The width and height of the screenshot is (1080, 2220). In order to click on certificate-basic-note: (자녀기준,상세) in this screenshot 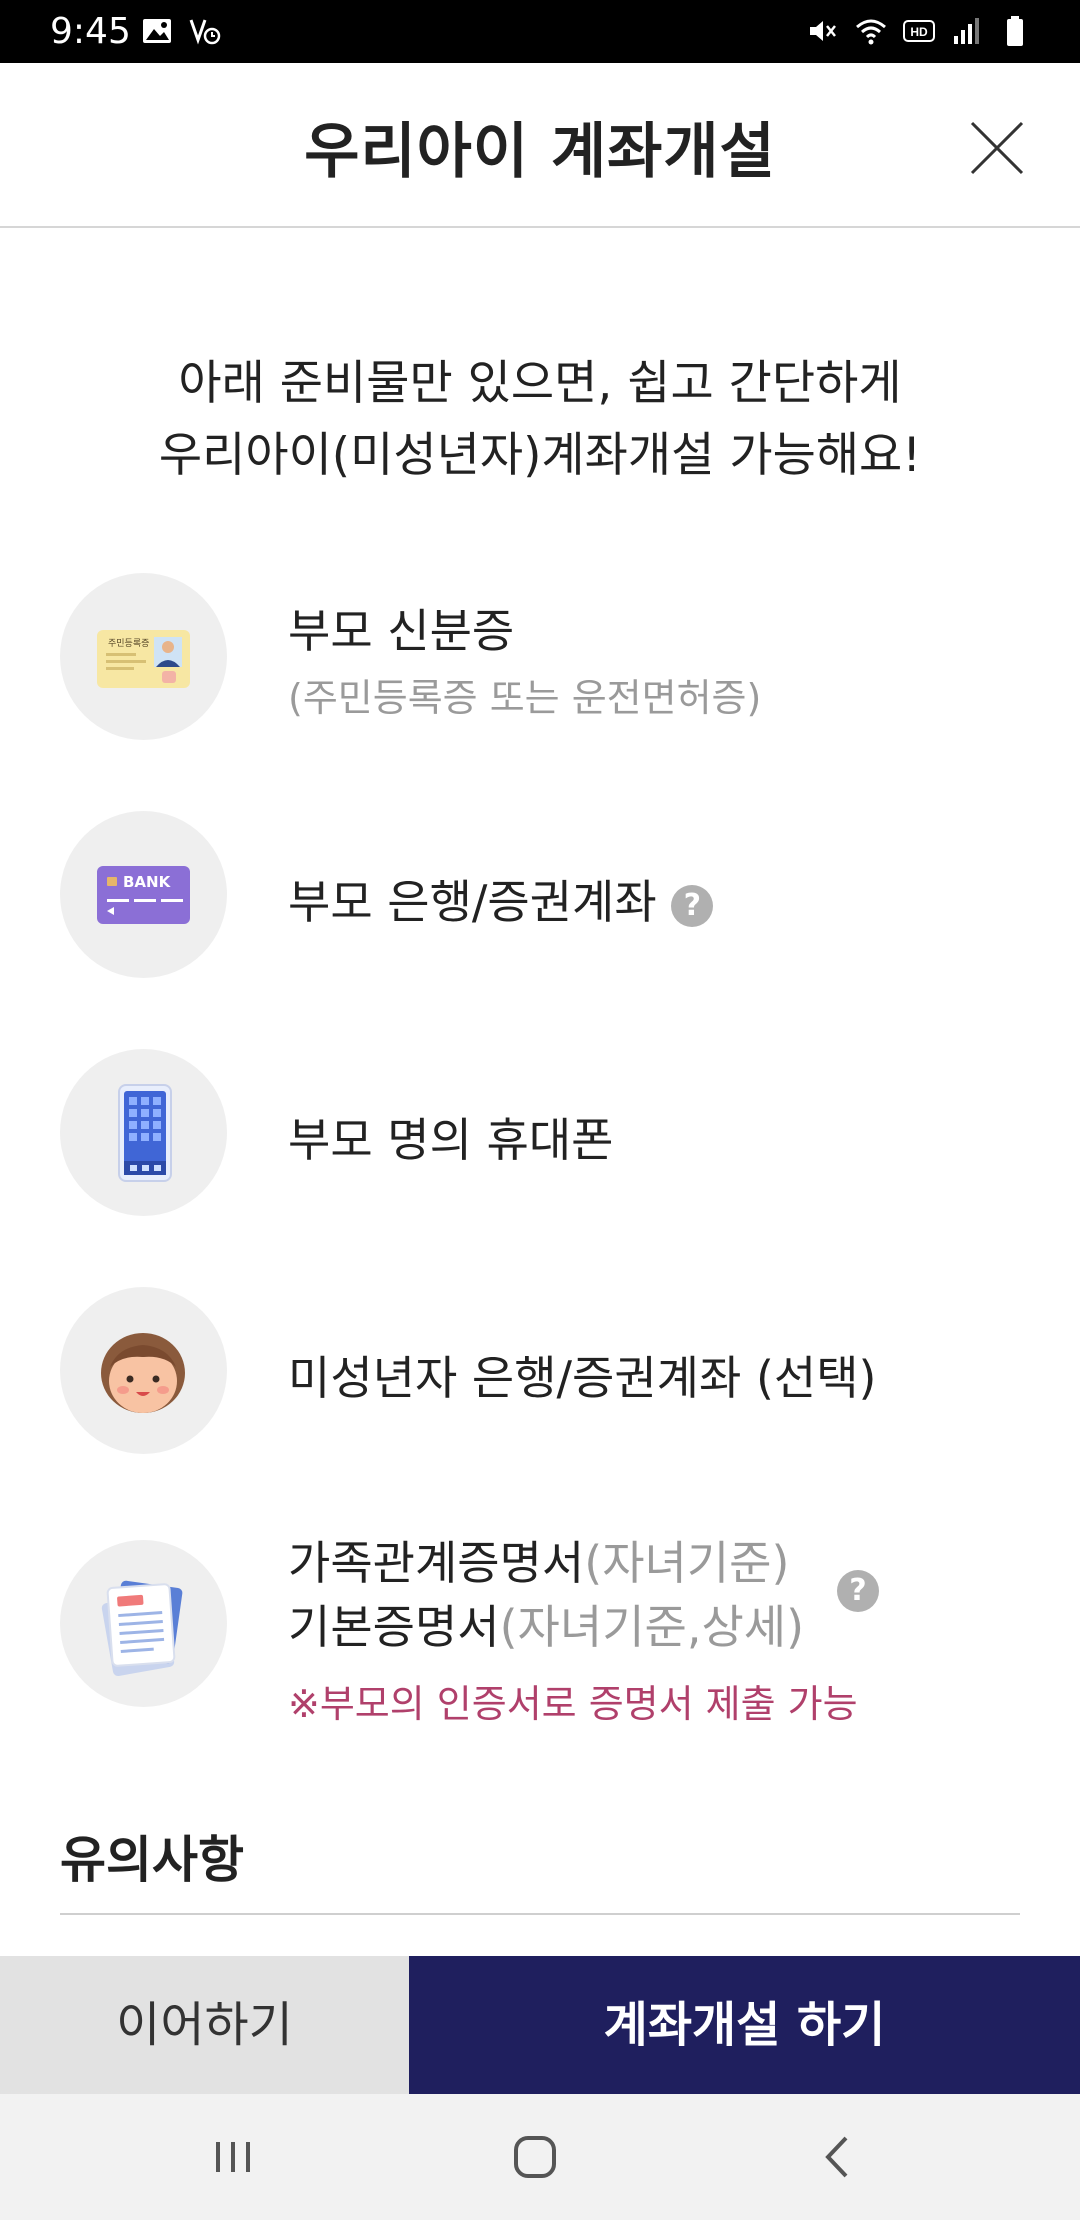, I will do `click(652, 1627)`.